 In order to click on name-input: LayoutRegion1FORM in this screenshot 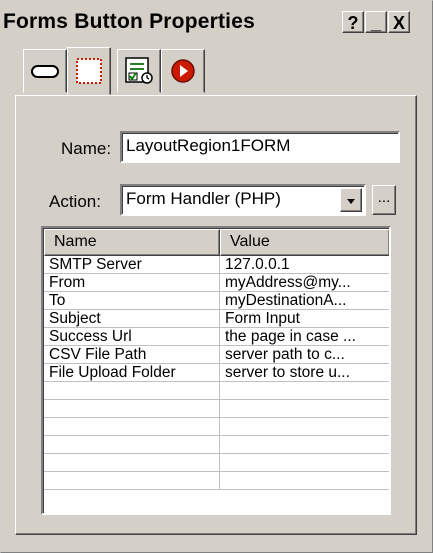, I will do `click(260, 147)`.